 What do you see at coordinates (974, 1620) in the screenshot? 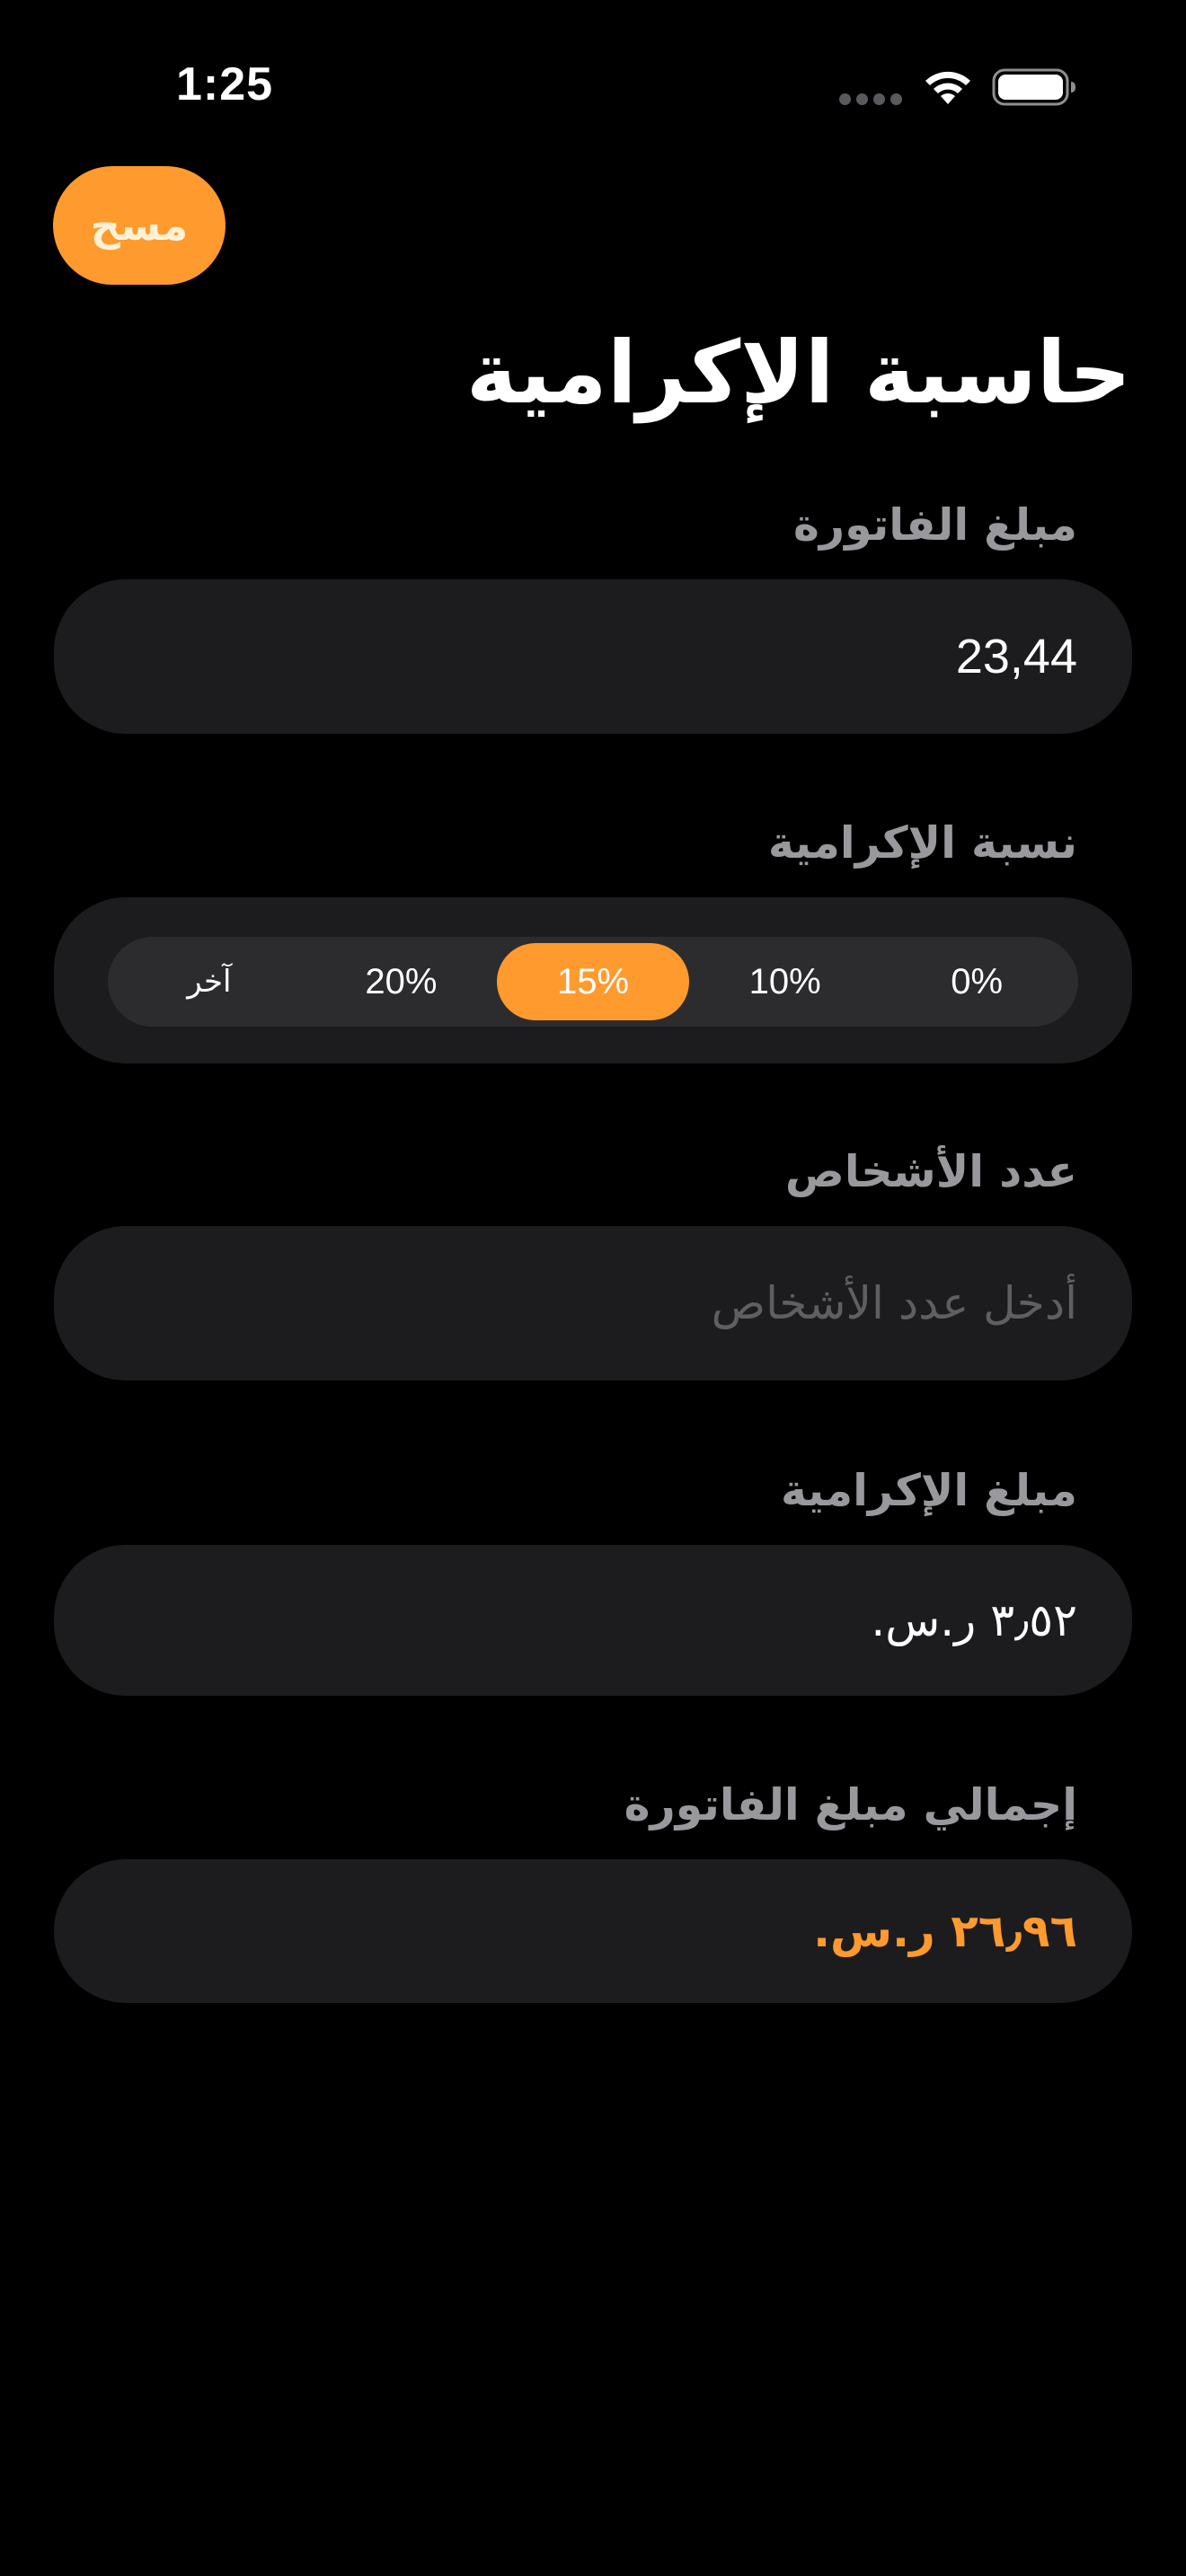
I see `tip-amount-value: ٣٫٥٢ ر.س.` at bounding box center [974, 1620].